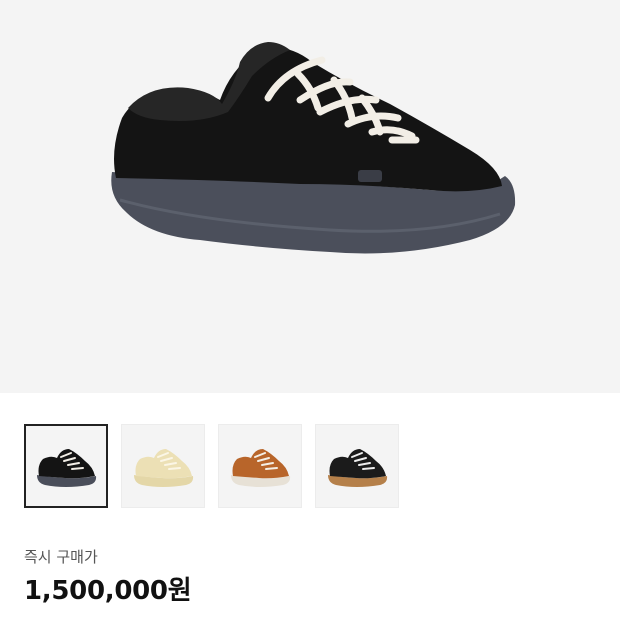 The width and height of the screenshot is (620, 620). I want to click on thumbnail-black-sneaker, so click(66, 466).